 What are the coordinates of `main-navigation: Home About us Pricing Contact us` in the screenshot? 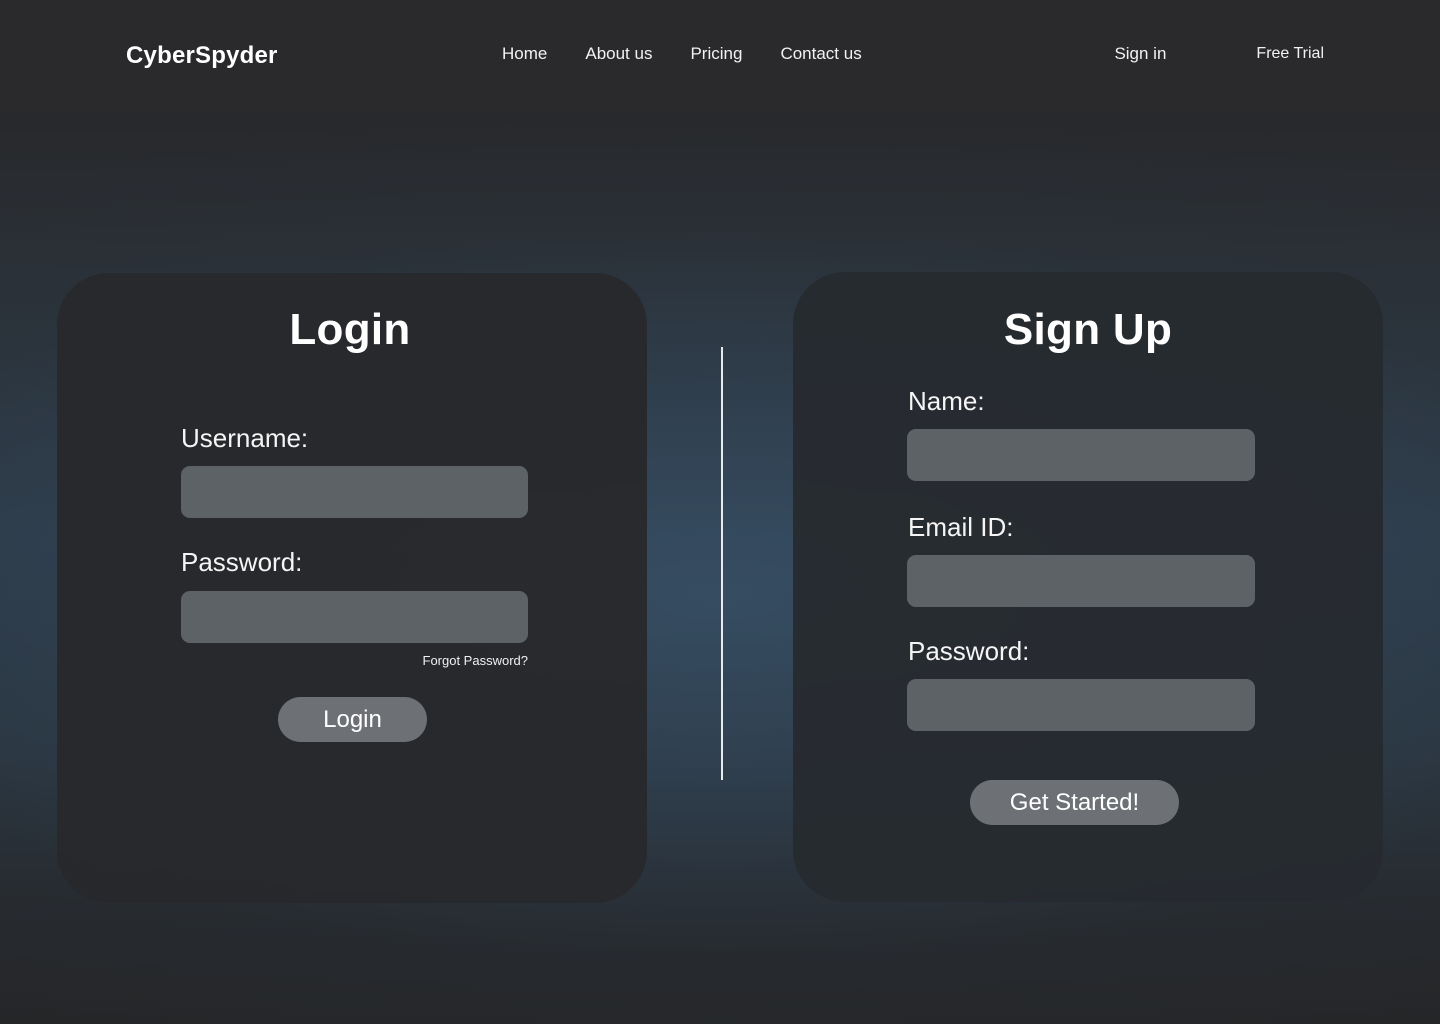 It's located at (682, 54).